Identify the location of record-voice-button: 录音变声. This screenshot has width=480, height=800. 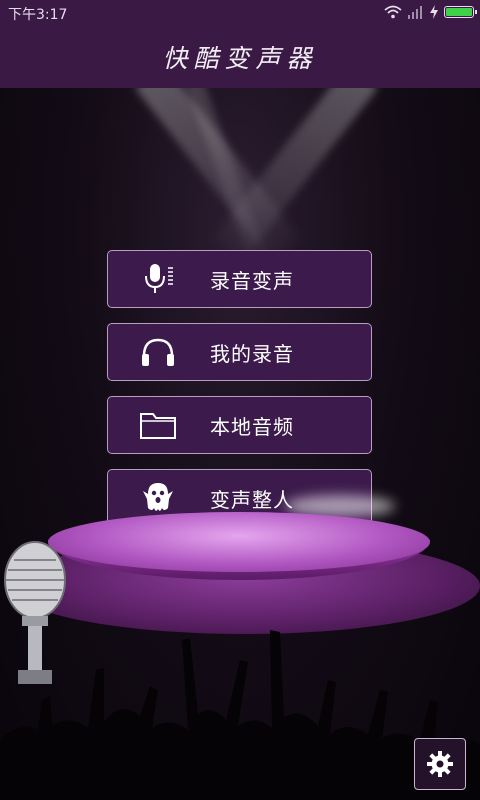
(239, 279).